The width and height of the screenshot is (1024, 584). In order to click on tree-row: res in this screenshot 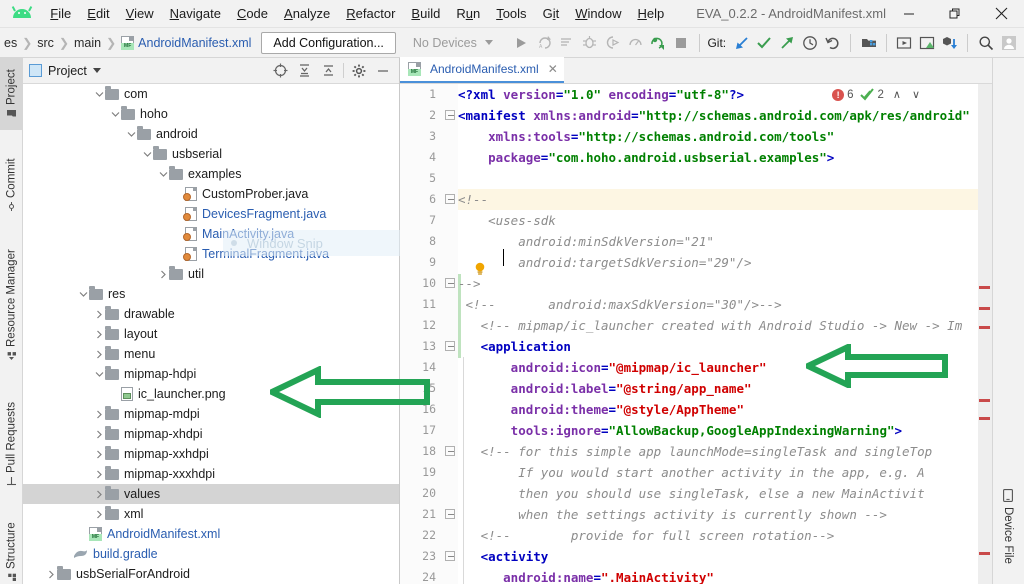, I will do `click(211, 294)`.